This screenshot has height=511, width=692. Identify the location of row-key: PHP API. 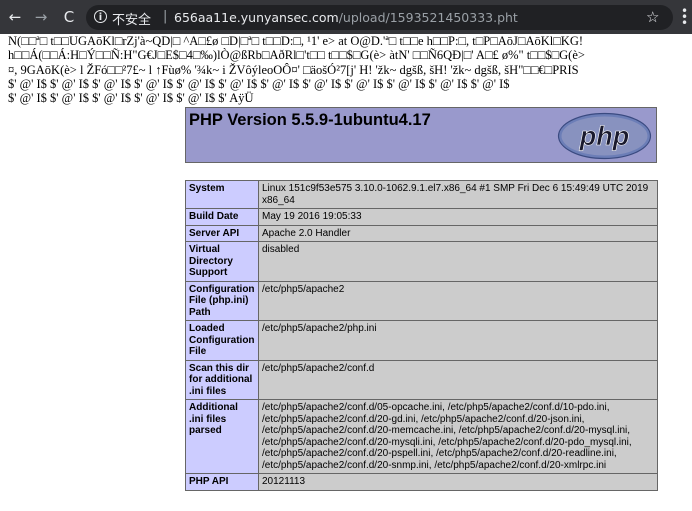
(222, 482).